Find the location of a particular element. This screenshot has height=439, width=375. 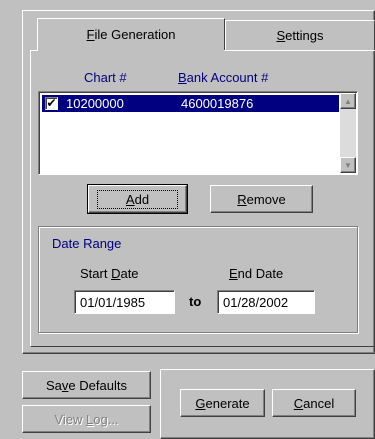

column-header-chart: Chart # is located at coordinates (105, 77).